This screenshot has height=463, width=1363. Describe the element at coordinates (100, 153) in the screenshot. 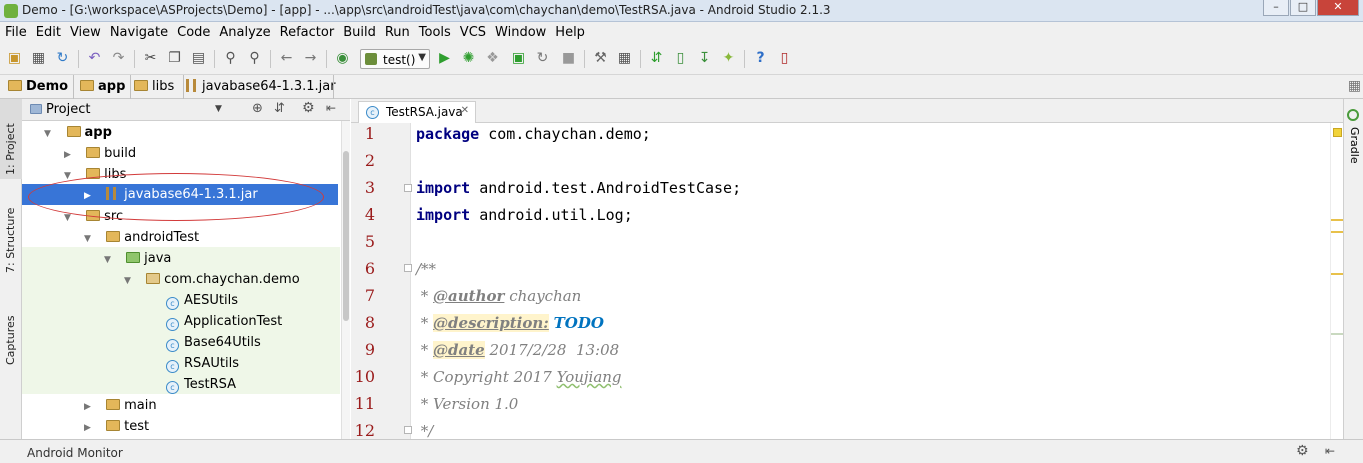

I see `tree-node-build: ▶ build` at that location.